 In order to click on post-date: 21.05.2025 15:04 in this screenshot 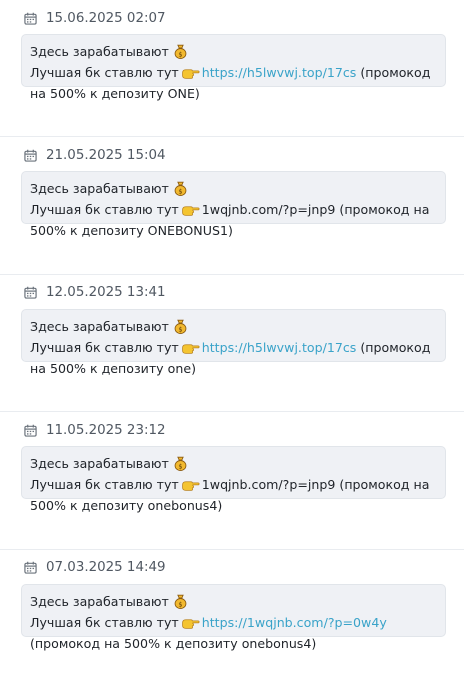, I will do `click(95, 155)`.